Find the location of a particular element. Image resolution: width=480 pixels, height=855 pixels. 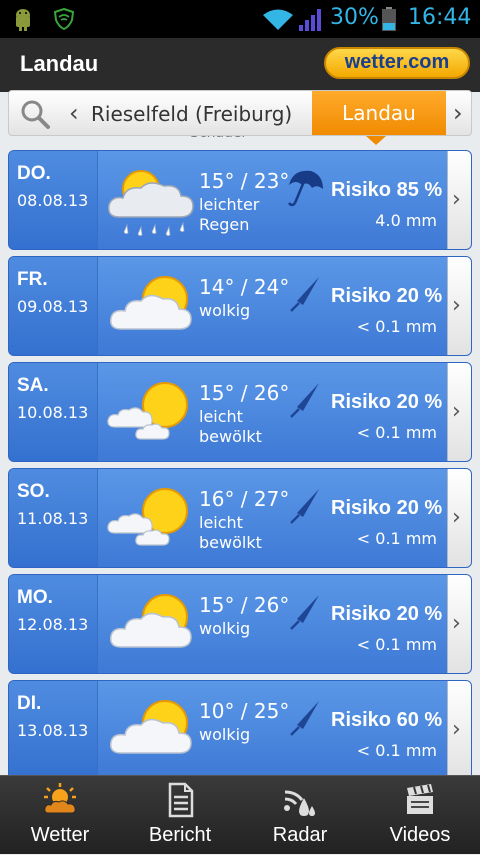

temperature-range: 14° / 24° is located at coordinates (244, 287).